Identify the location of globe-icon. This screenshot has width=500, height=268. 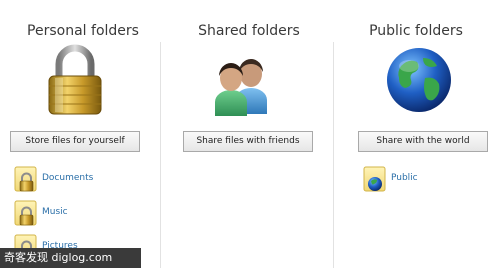
(423, 80).